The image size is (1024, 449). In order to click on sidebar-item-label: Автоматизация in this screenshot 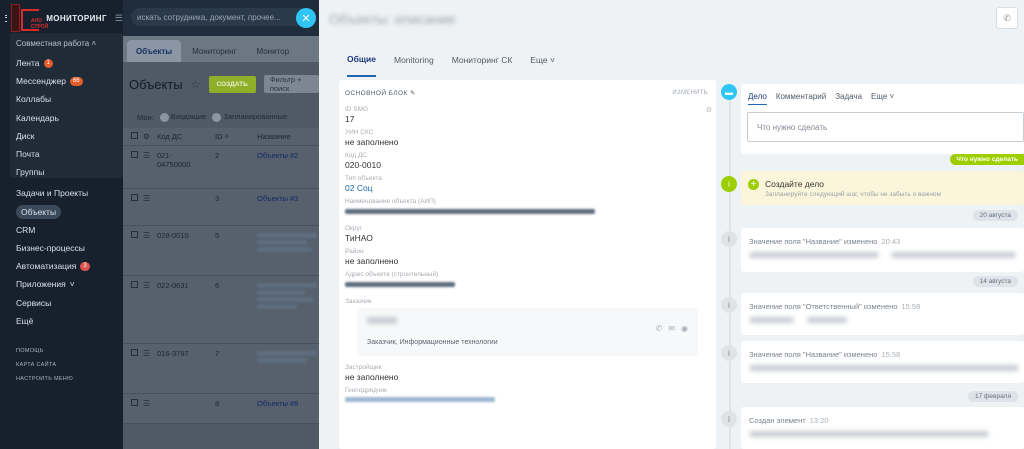, I will do `click(46, 266)`.